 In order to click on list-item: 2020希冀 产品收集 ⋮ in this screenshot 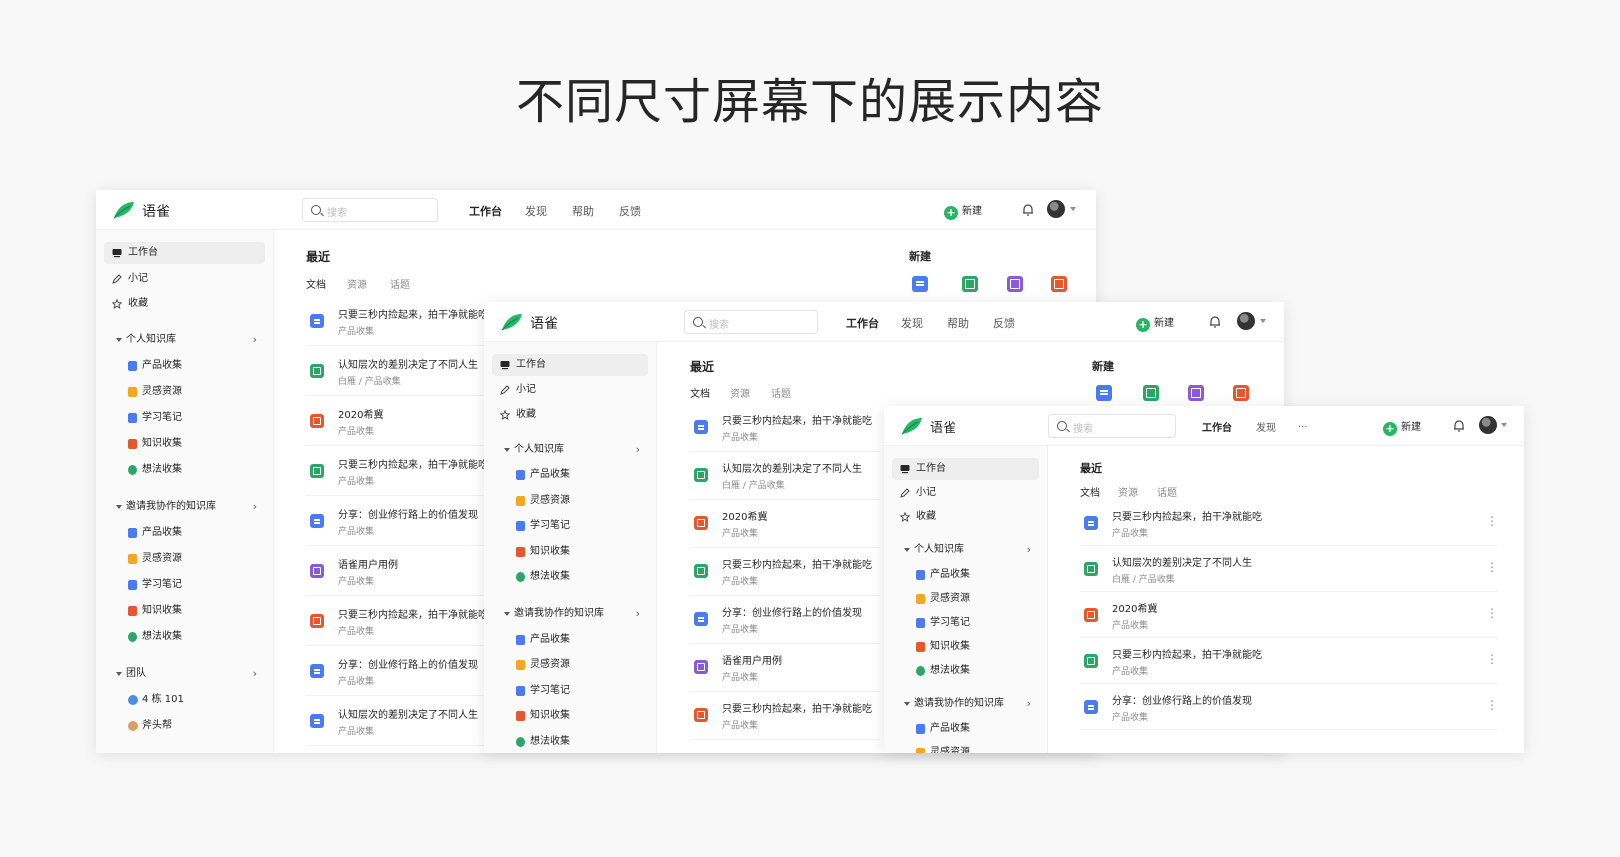, I will do `click(1289, 615)`.